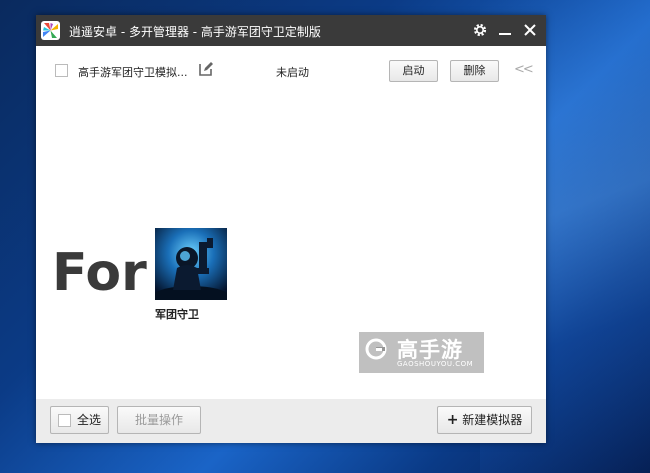 Image resolution: width=650 pixels, height=473 pixels. What do you see at coordinates (480, 30) in the screenshot?
I see `gear-icon` at bounding box center [480, 30].